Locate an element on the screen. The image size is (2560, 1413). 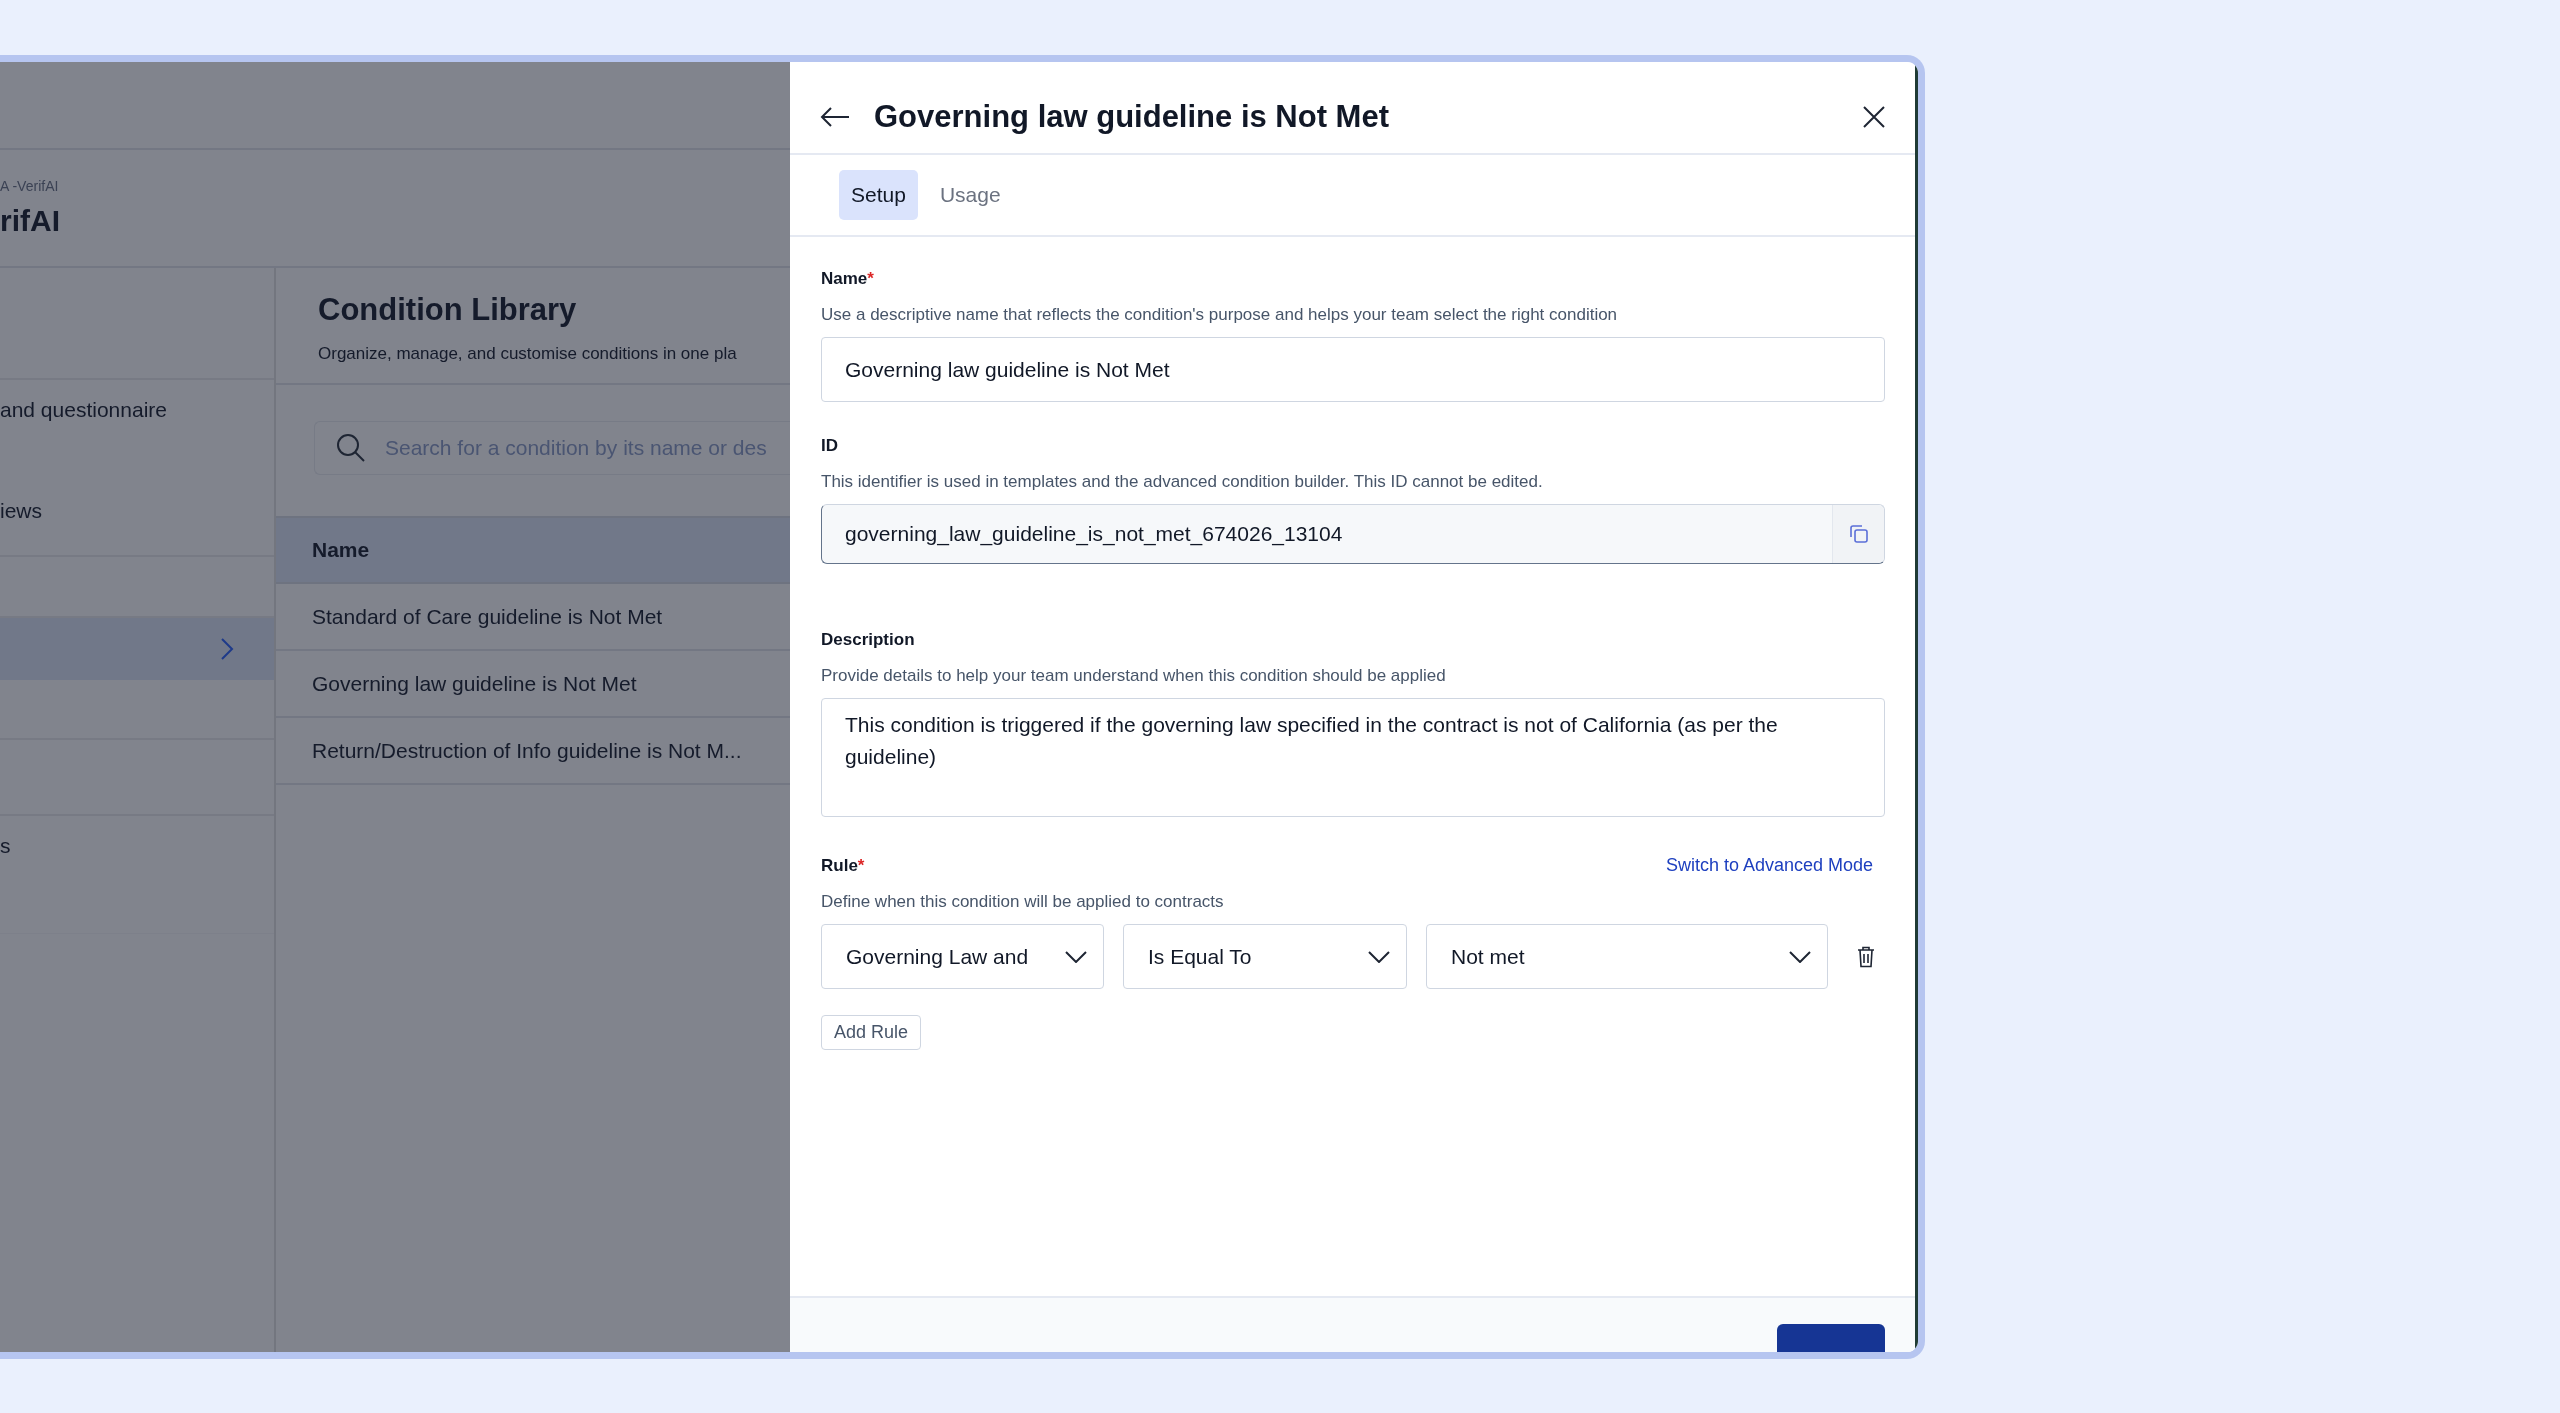
breadcrumb: A -VerifAI is located at coordinates (29, 186).